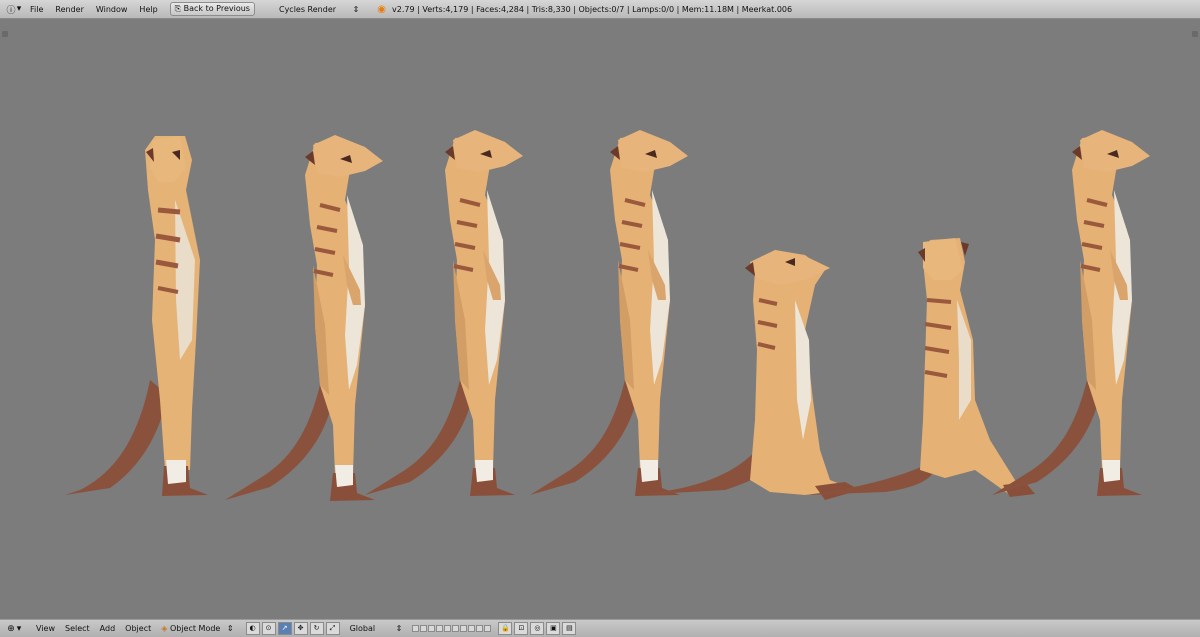 Image resolution: width=1200 pixels, height=637 pixels. Describe the element at coordinates (69, 9) in the screenshot. I see `menu-render: Render` at that location.